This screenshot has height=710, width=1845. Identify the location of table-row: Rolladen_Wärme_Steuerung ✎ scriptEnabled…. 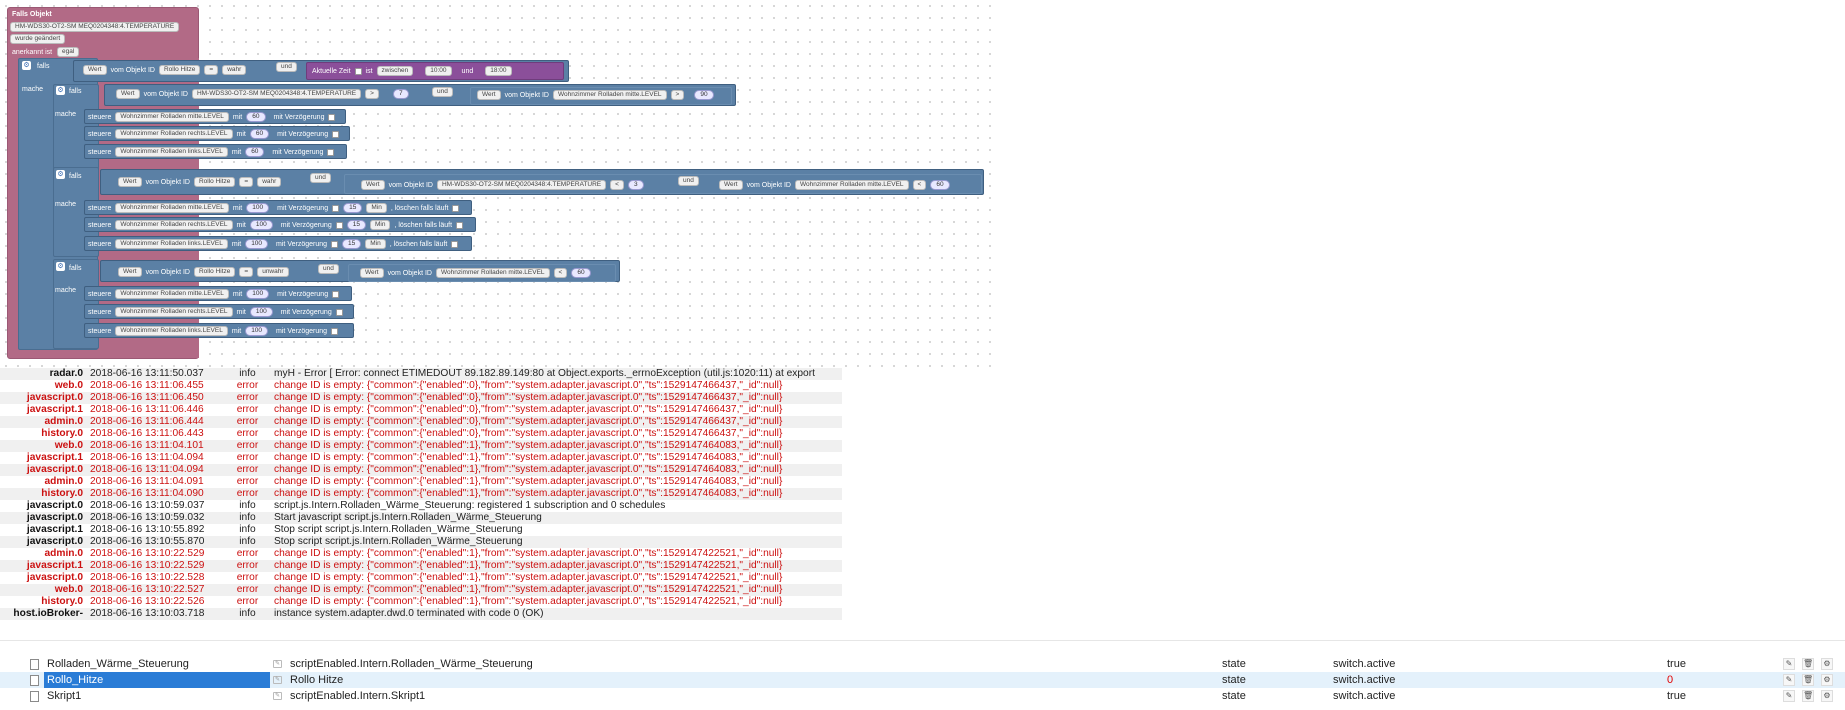
(922, 664).